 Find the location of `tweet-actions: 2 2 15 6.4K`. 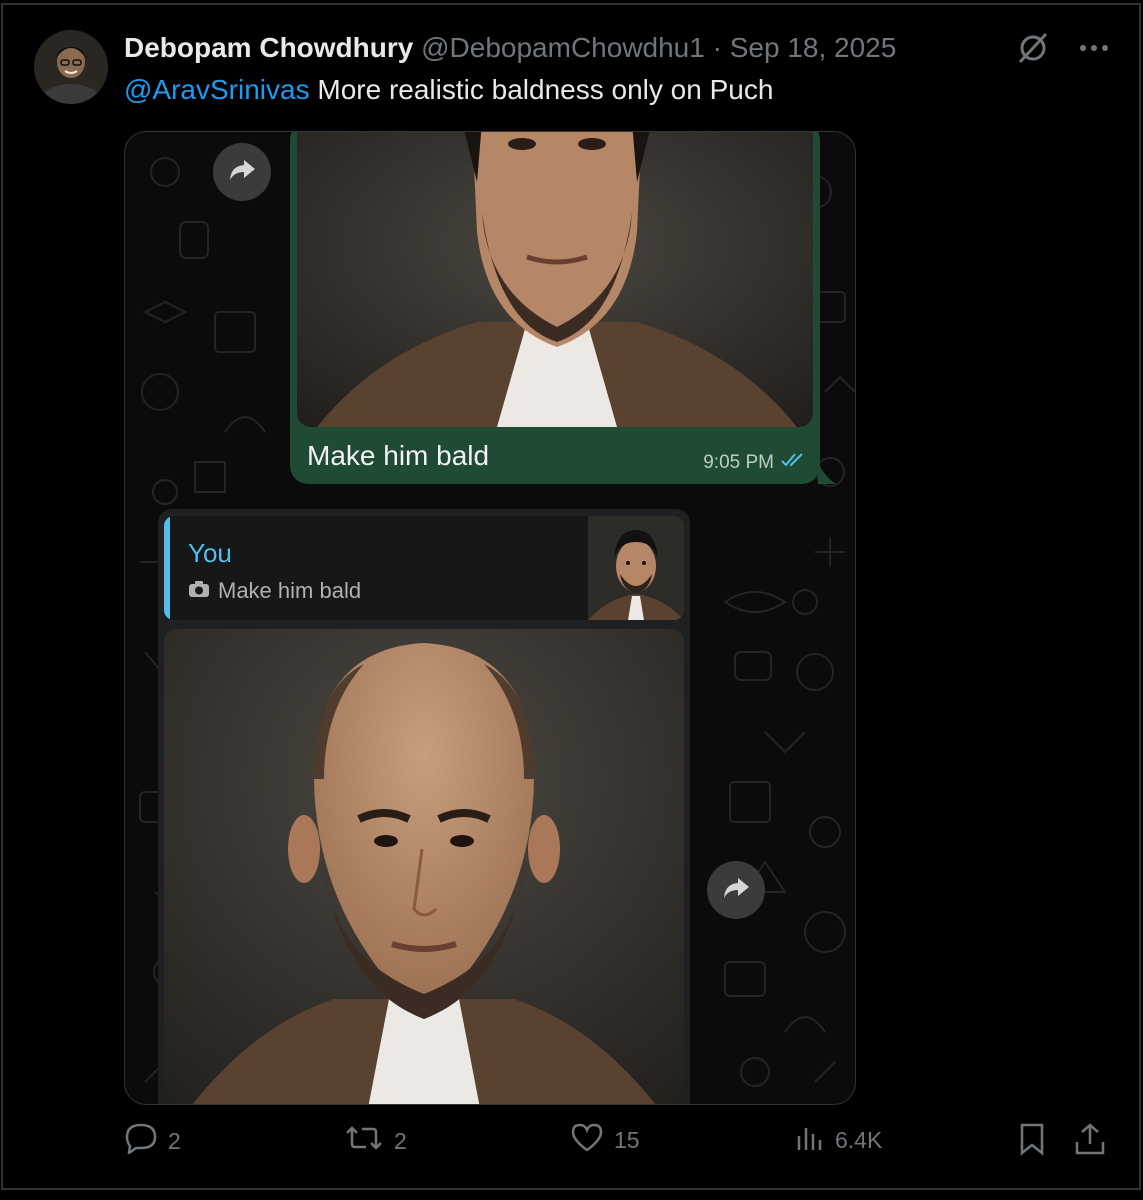

tweet-actions: 2 2 15 6.4K is located at coordinates (616, 1146).